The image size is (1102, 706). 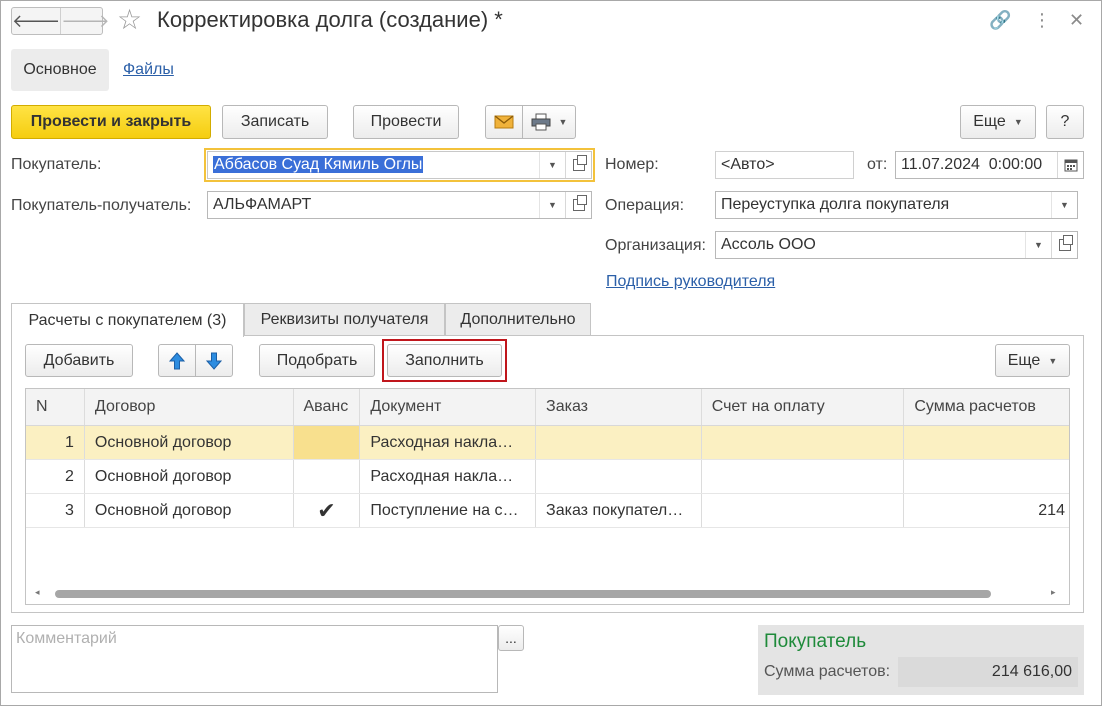 I want to click on tab-receiver-details: Реквизиты получателя, so click(x=344, y=319).